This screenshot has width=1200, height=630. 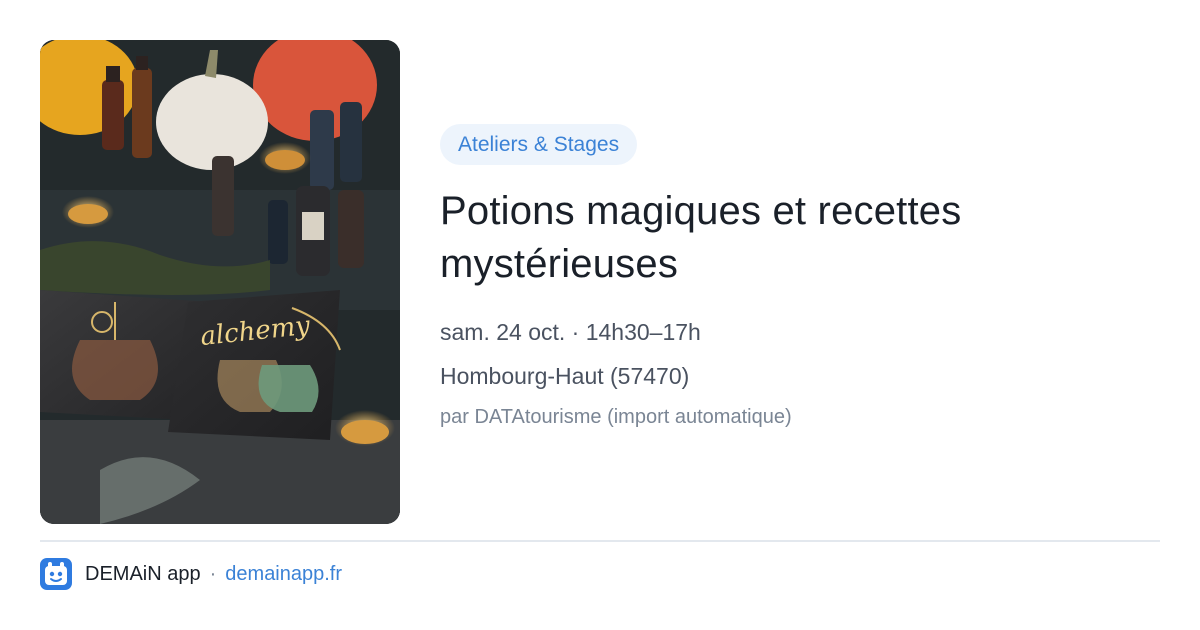 What do you see at coordinates (565, 376) in the screenshot?
I see `event-location: Hombourg-Haut (57470)` at bounding box center [565, 376].